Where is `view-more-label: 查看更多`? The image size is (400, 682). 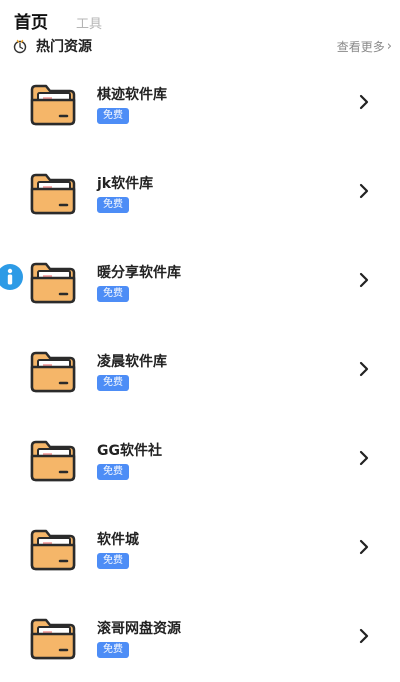
view-more-label: 查看更多 is located at coordinates (360, 46).